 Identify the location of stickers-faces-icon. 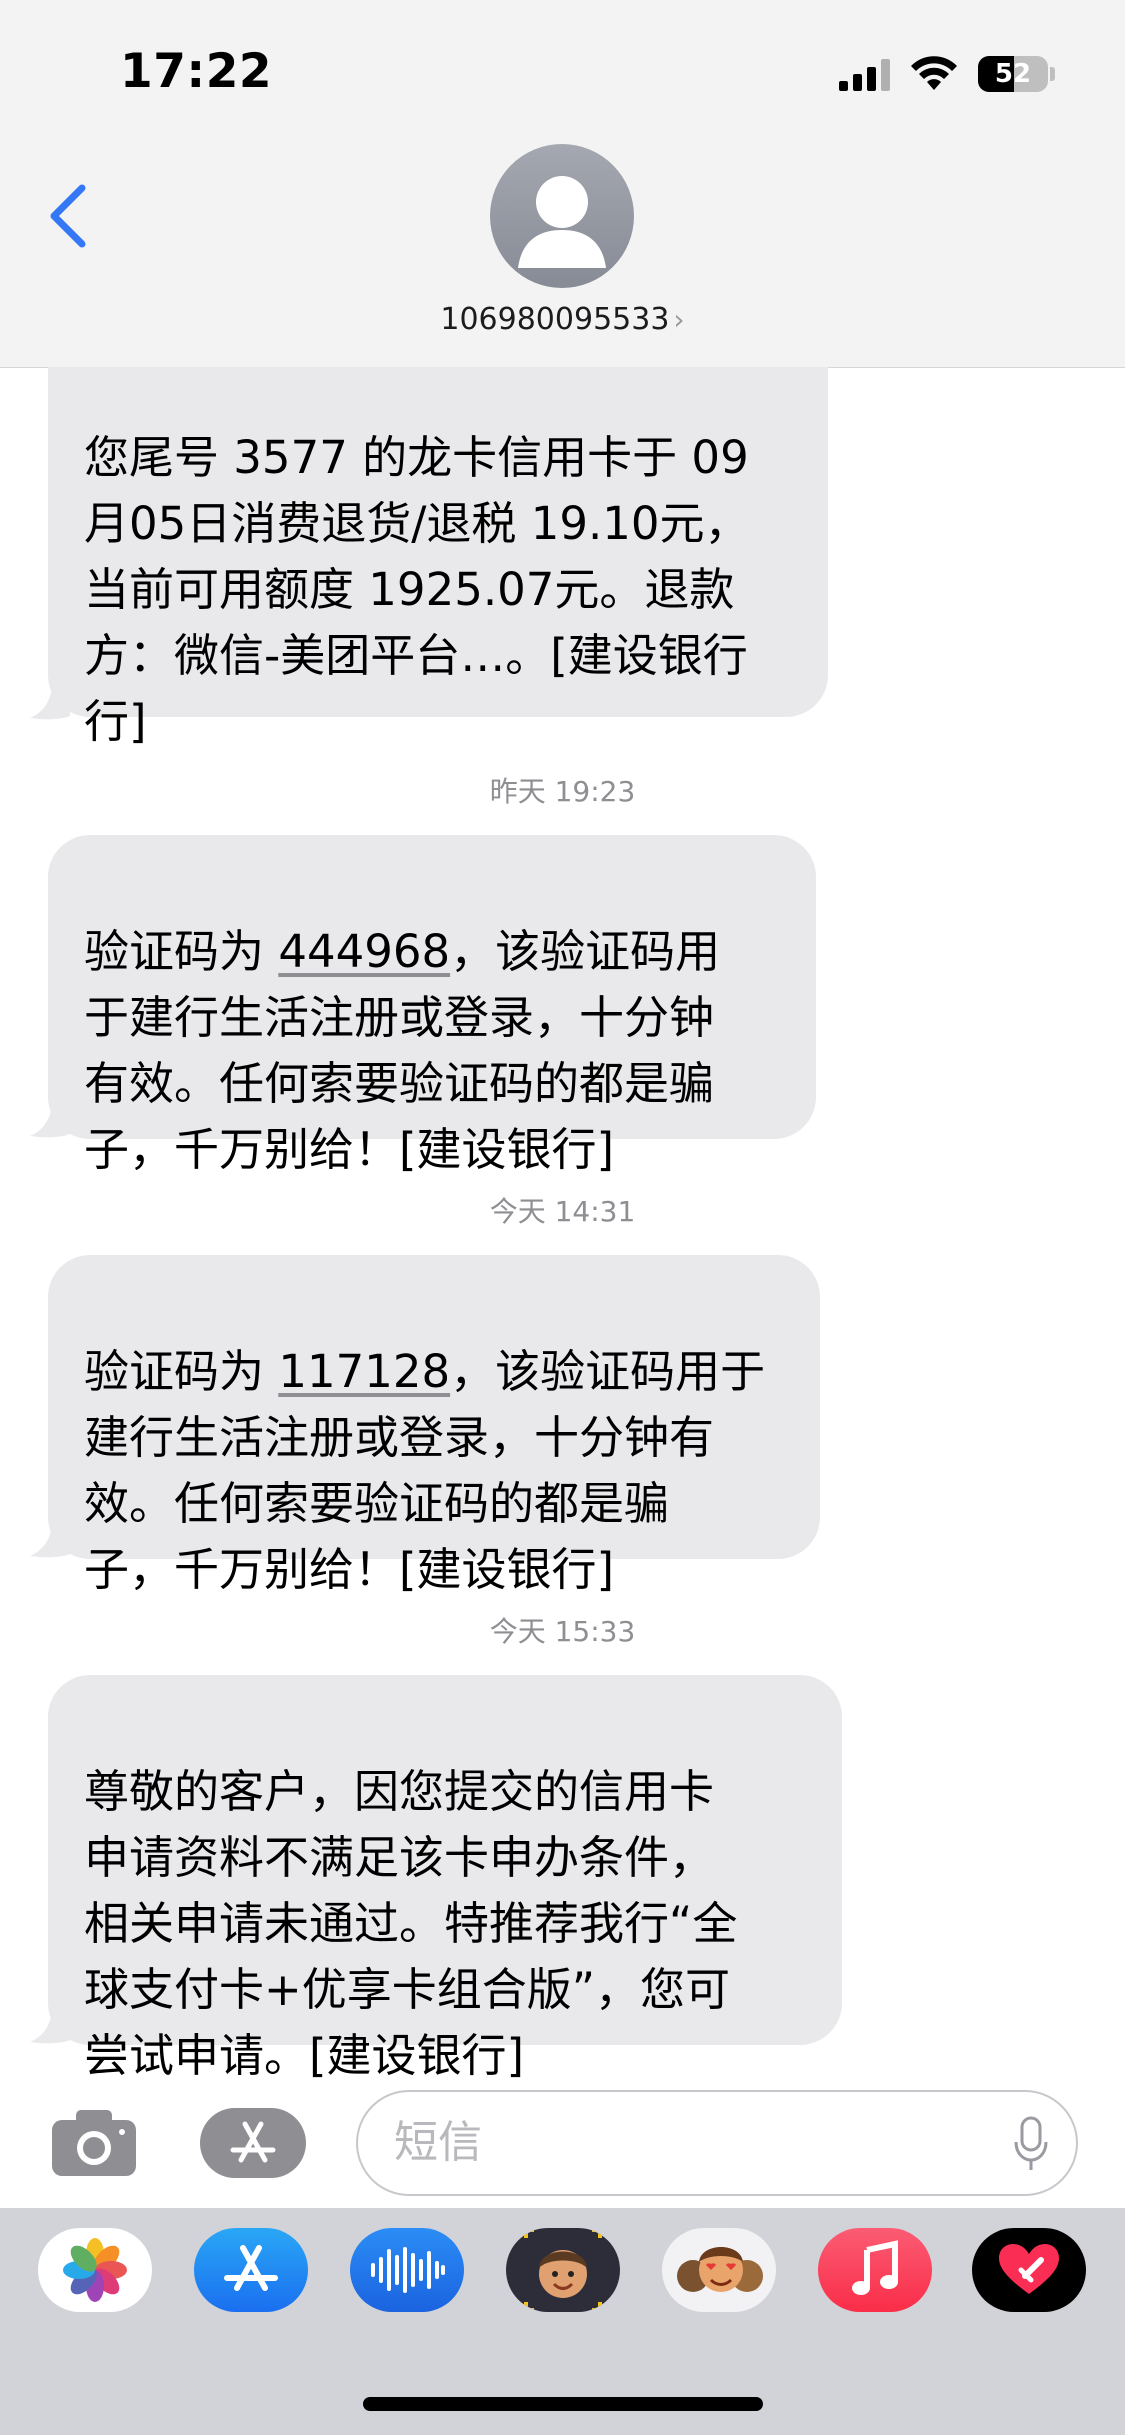
(720, 2269).